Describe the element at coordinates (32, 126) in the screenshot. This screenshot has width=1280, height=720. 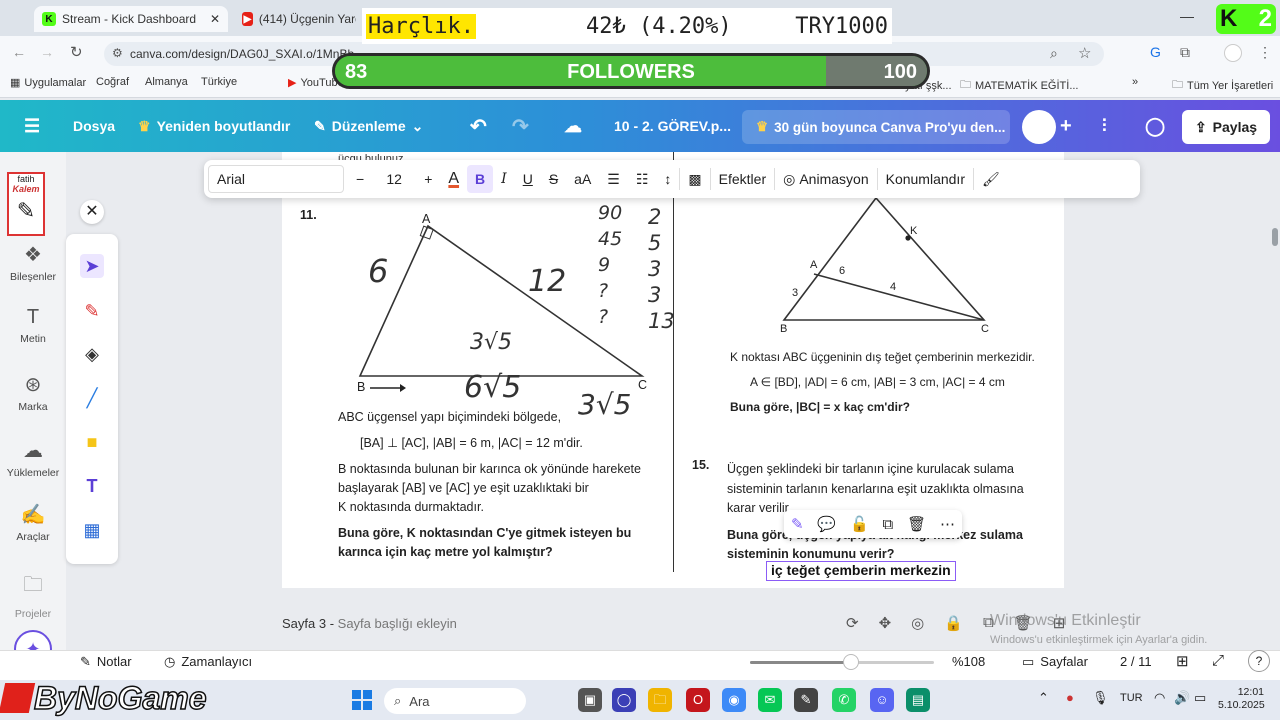
I see `main-menu-icon: ☰` at that location.